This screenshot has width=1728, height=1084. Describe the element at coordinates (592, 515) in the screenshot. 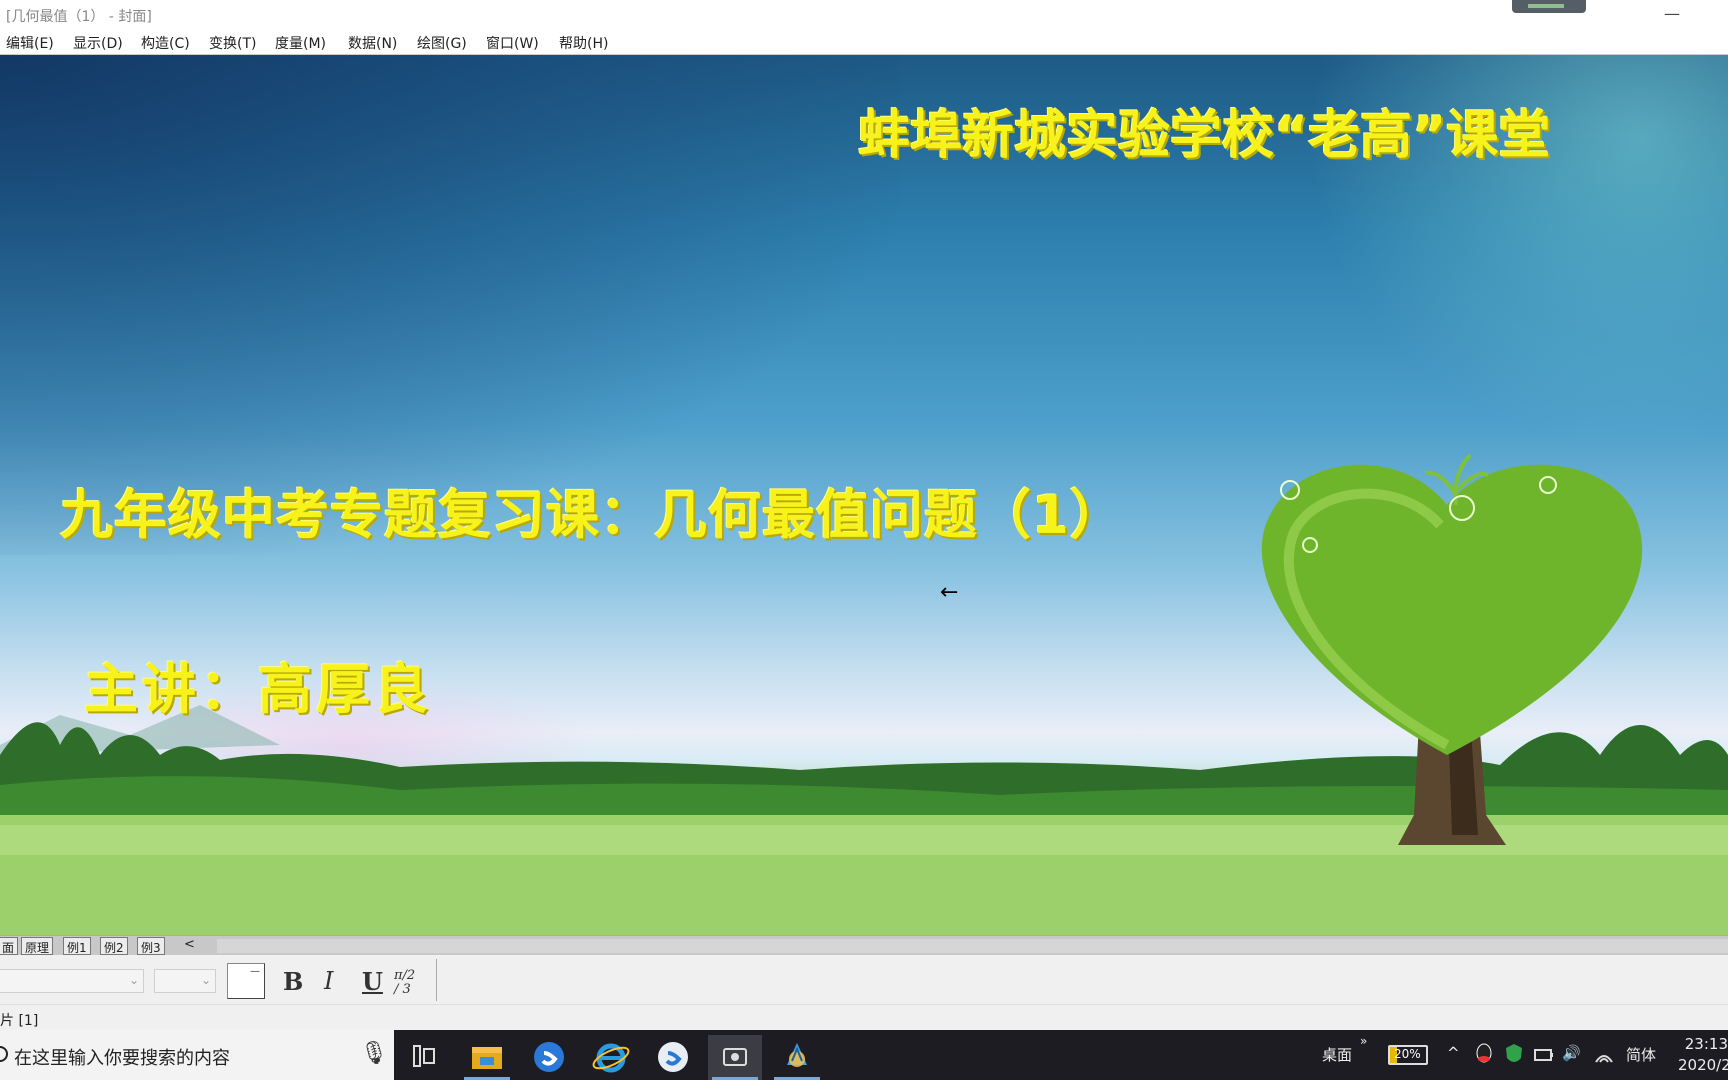

I see `lesson-title: 九年级中考专题复习课：几何最值问题（1）` at that location.